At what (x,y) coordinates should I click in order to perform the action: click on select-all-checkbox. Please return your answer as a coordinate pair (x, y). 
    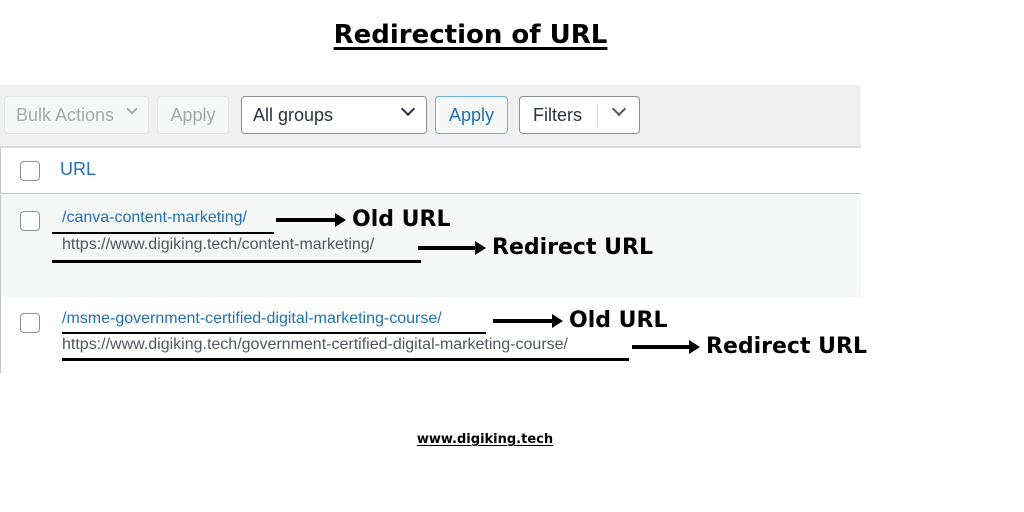
    Looking at the image, I should click on (30, 171).